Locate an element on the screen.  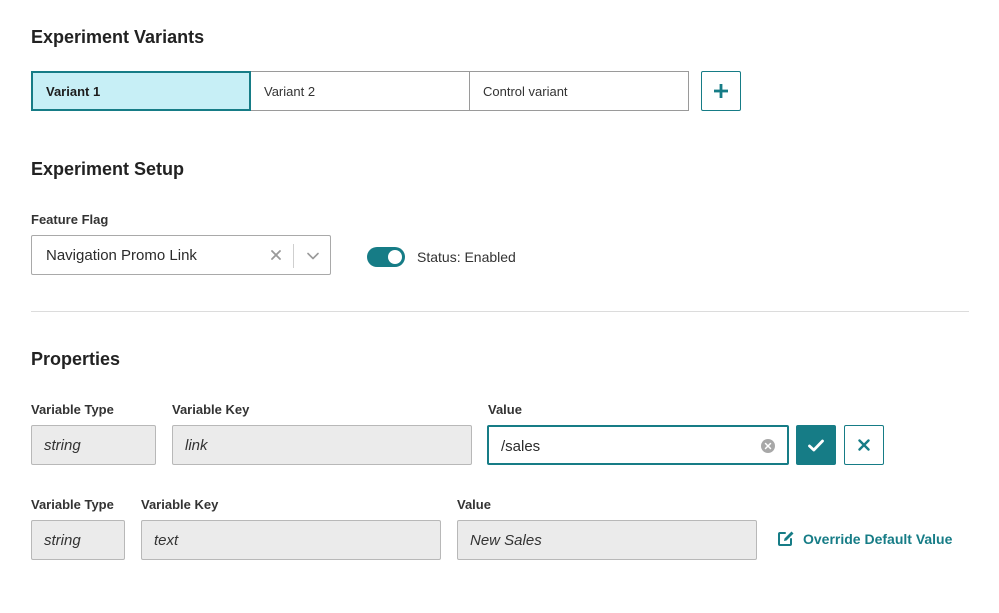
chevron-down-icon is located at coordinates (313, 256).